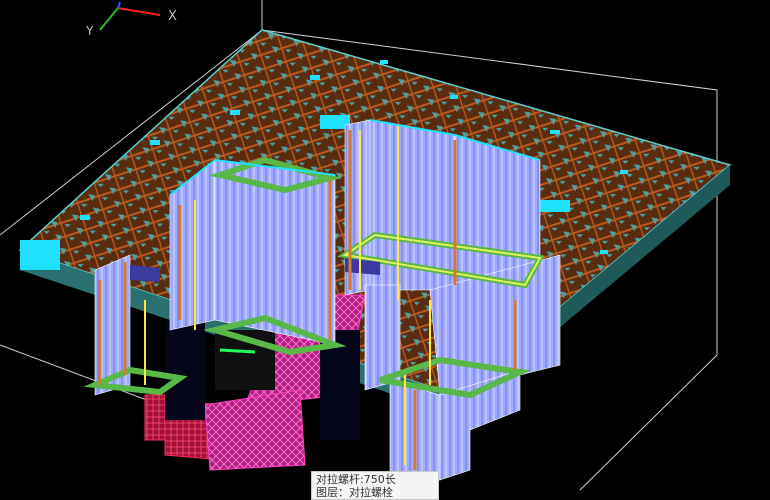  Describe the element at coordinates (356, 479) in the screenshot. I see `tooltip-object-name: 对拉螺杆:750长` at that location.